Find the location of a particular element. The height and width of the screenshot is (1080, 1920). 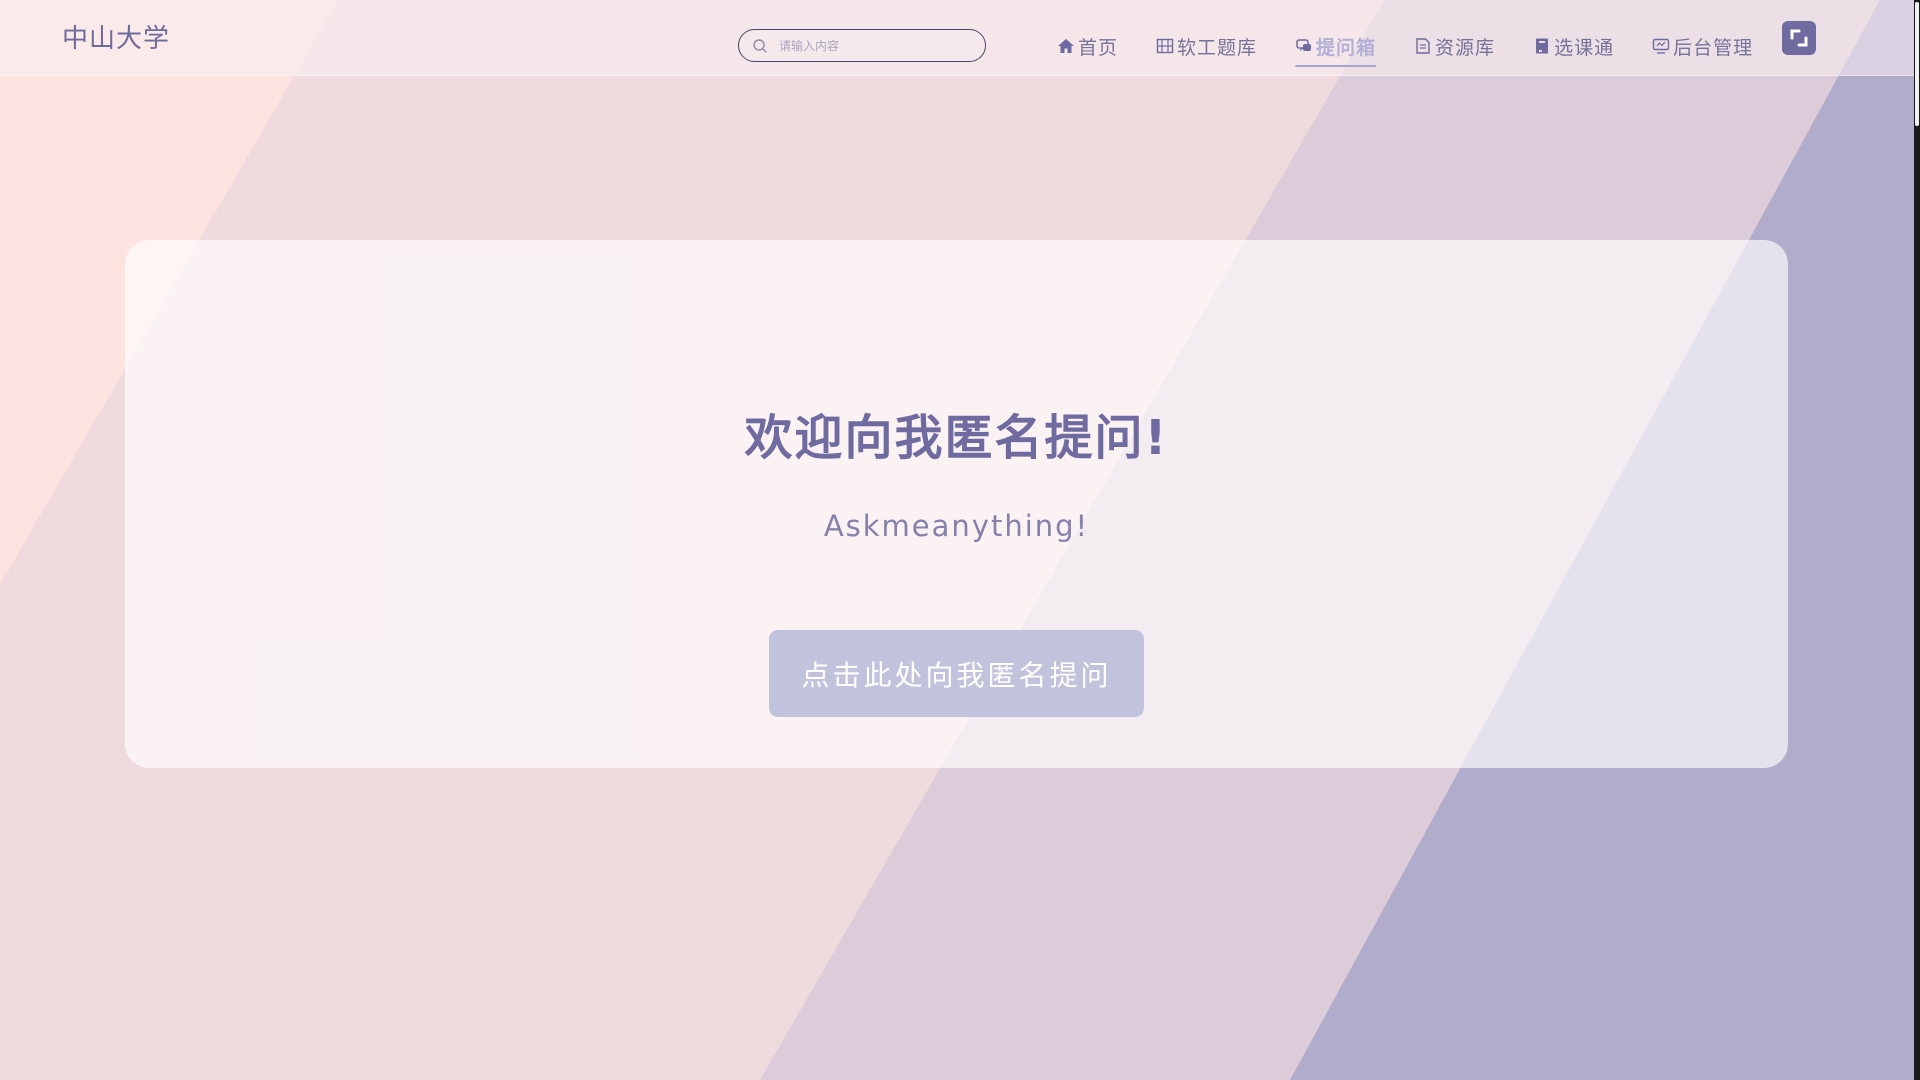

ask-anonymous-button: 点击此处向我匿名提问 is located at coordinates (956, 673).